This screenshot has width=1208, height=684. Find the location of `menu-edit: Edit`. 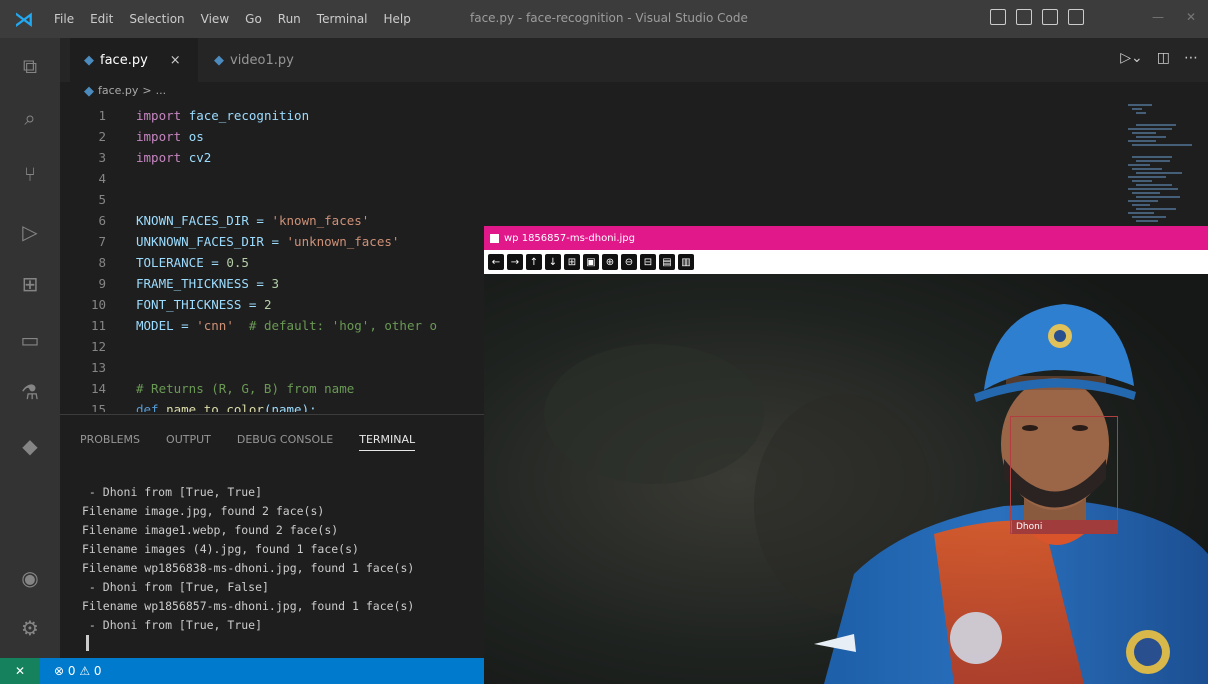

menu-edit: Edit is located at coordinates (101, 19).